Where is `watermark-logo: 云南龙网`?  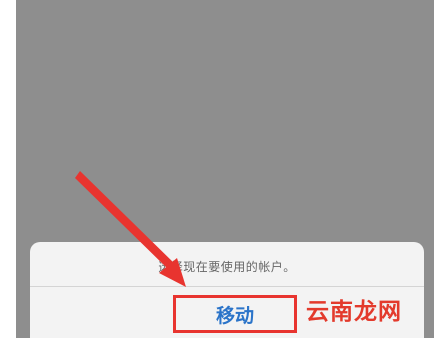 watermark-logo: 云南龙网 is located at coordinates (354, 311).